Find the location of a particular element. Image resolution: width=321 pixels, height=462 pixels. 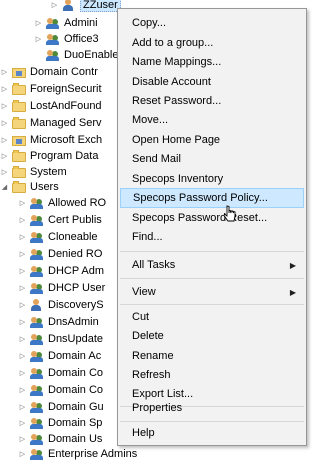

tree-node-folder: ▷ ForeignSecurit is located at coordinates (51, 89).